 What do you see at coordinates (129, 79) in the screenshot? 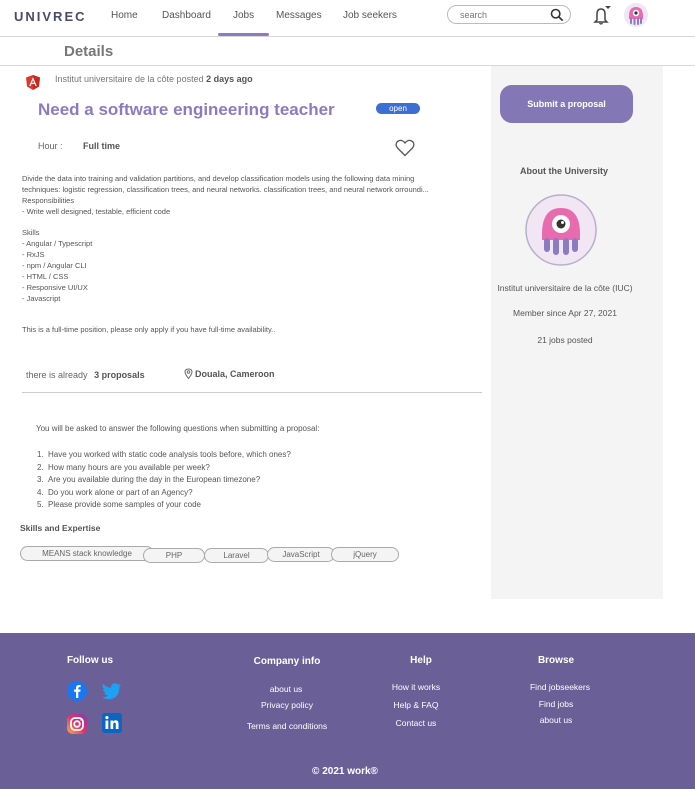
I see `poster-name: Institut universitaire de la côte posted` at bounding box center [129, 79].